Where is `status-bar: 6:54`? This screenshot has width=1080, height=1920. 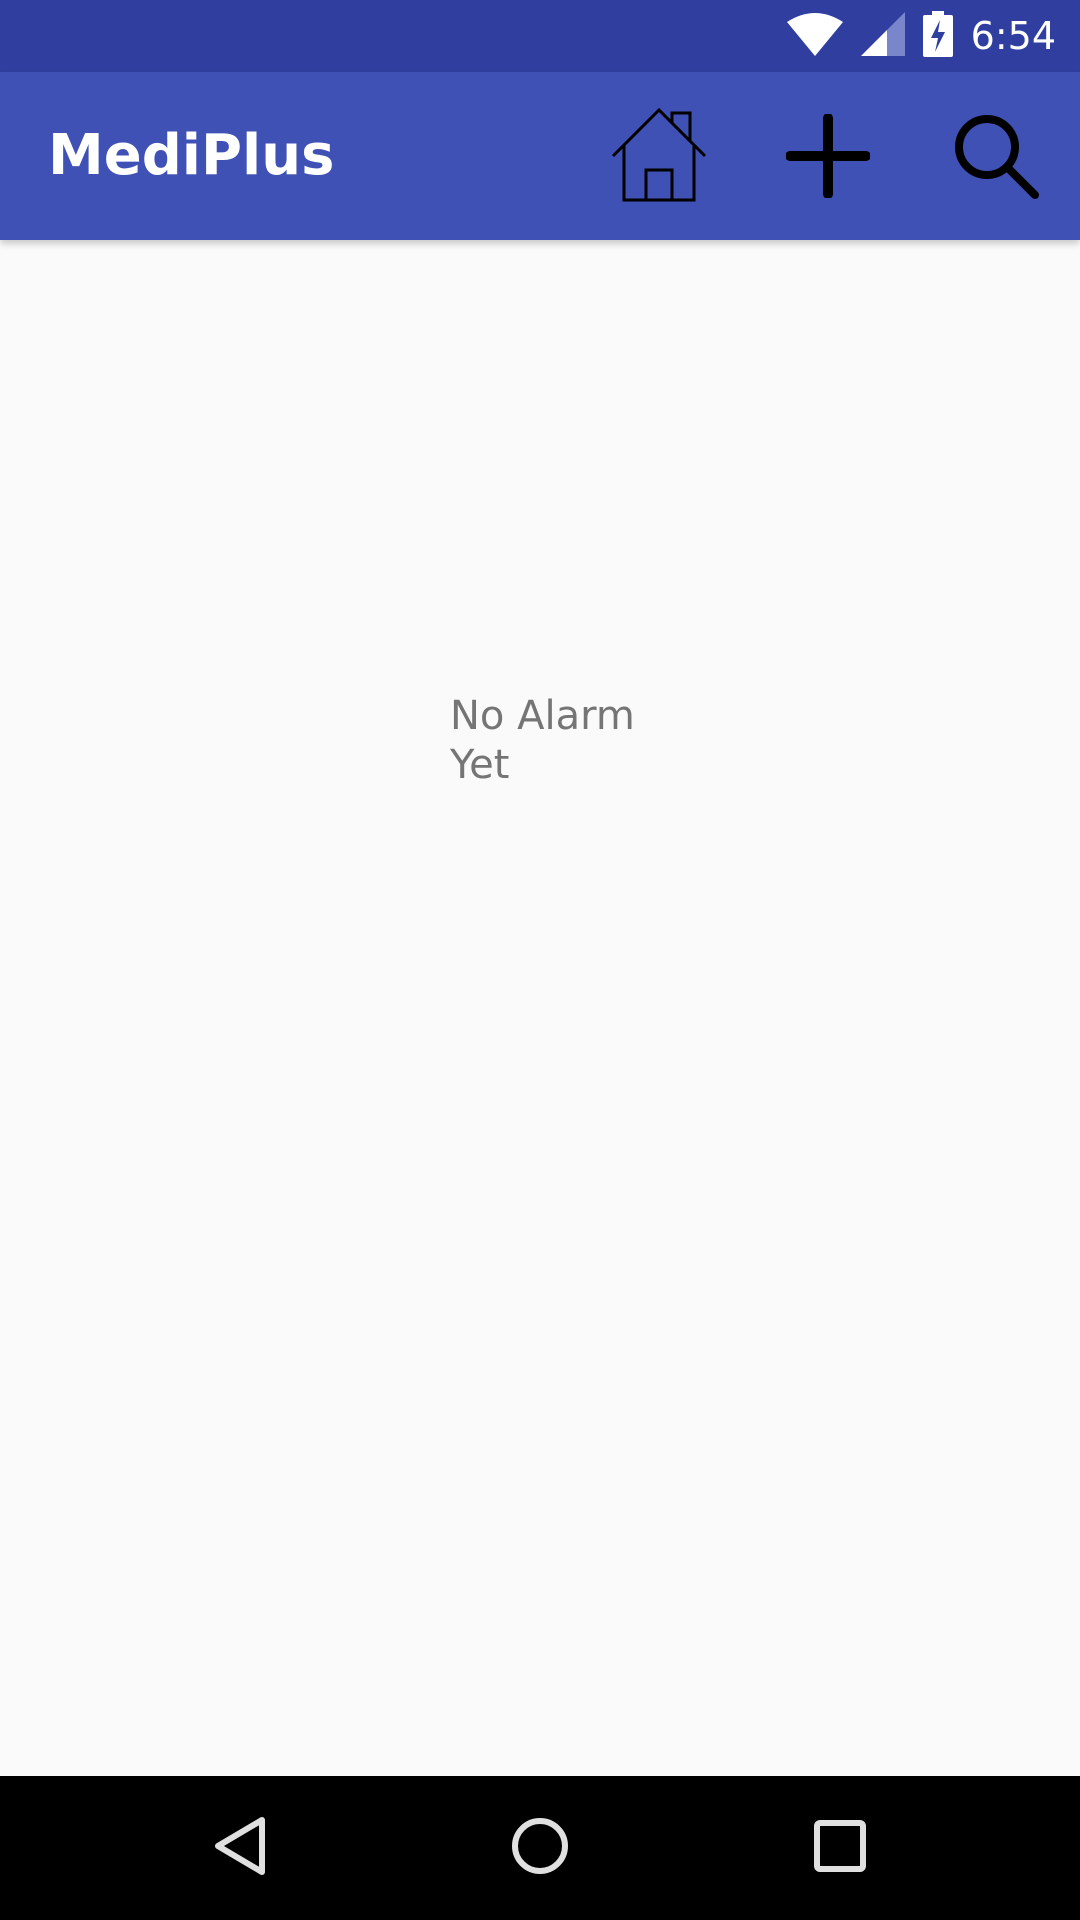 status-bar: 6:54 is located at coordinates (540, 36).